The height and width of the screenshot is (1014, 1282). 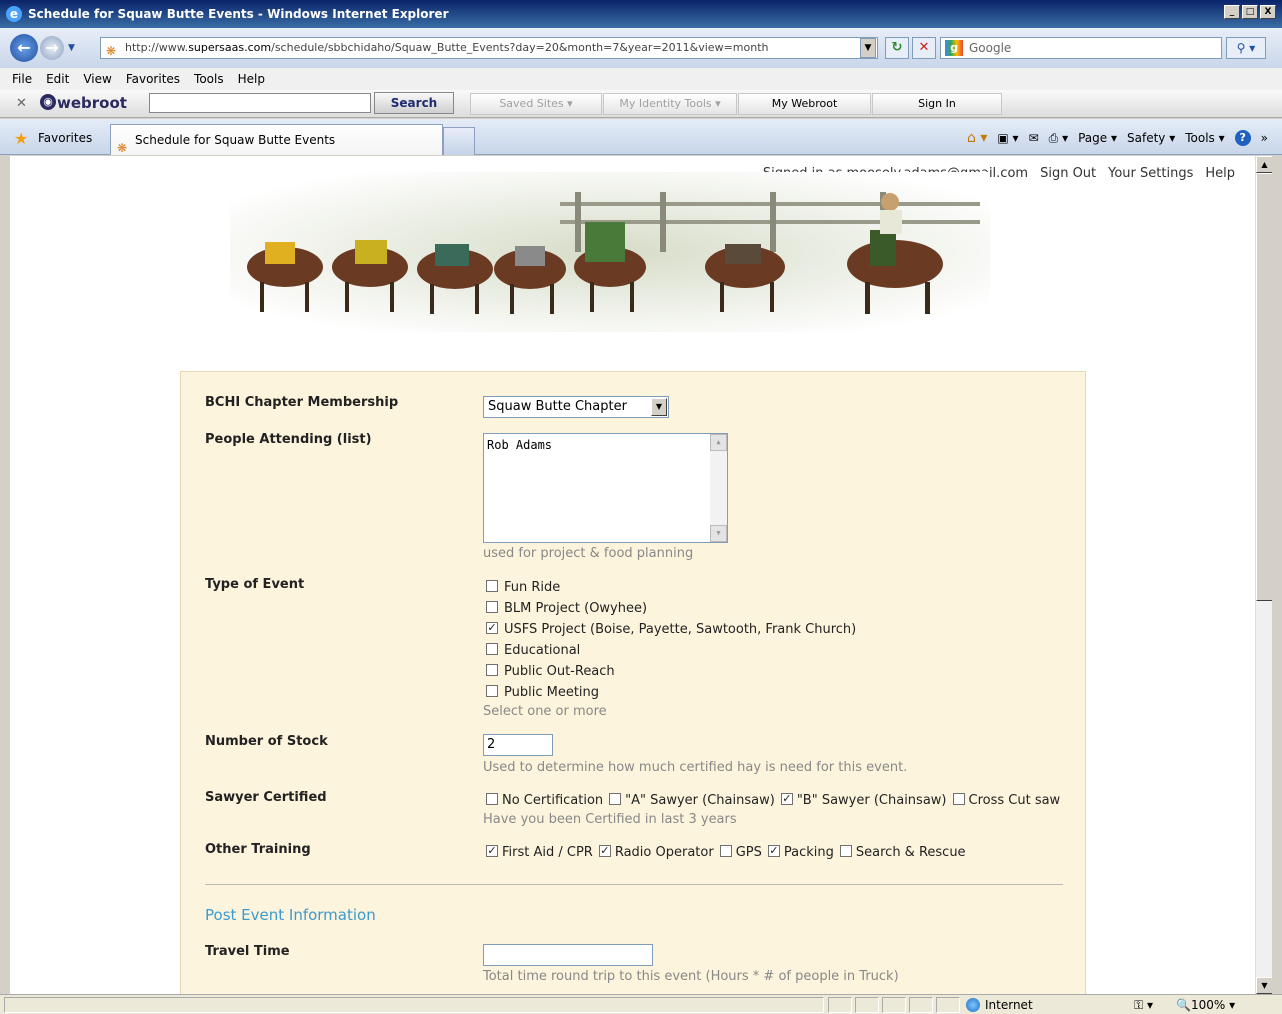 What do you see at coordinates (871, 800) in the screenshot?
I see `option-label: "B" Sawyer (Chainsaw)` at bounding box center [871, 800].